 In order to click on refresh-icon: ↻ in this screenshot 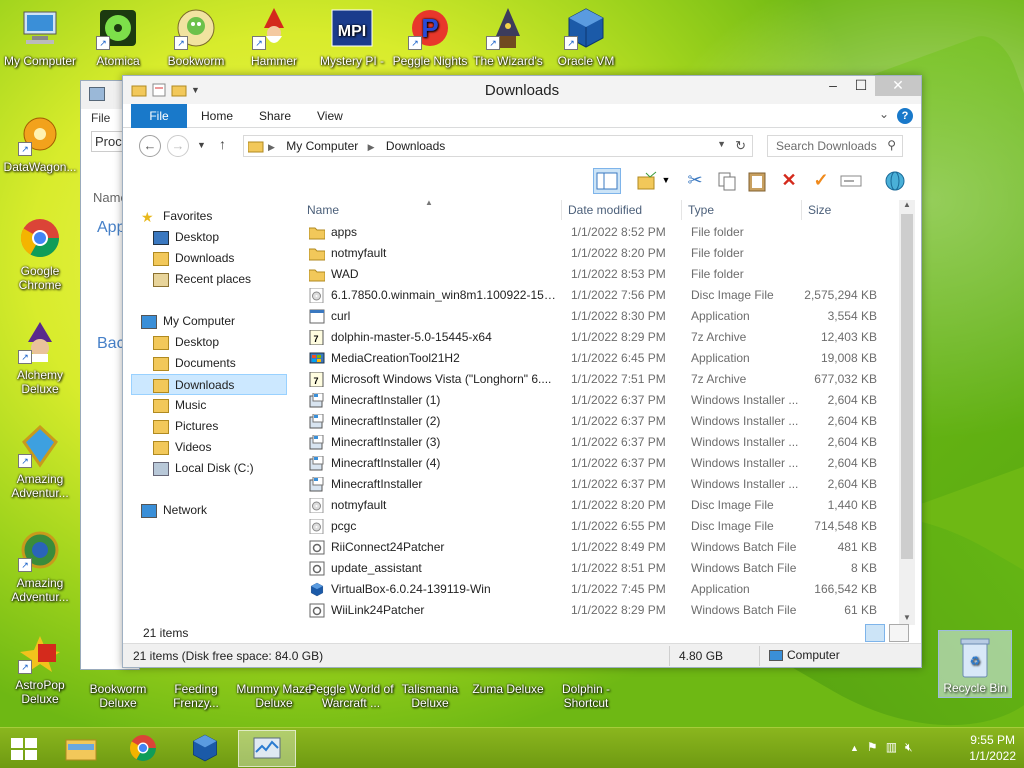, I will do `click(740, 146)`.